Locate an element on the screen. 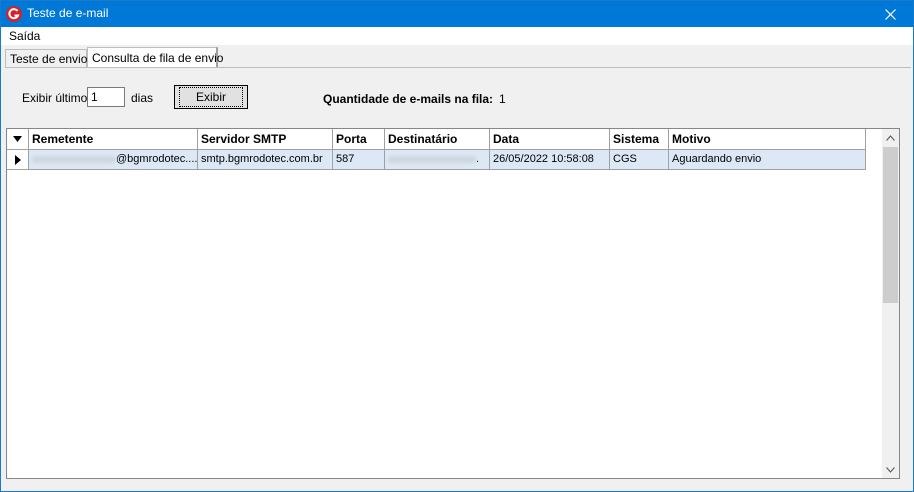 The image size is (914, 492). row-selector-cell is located at coordinates (18, 160).